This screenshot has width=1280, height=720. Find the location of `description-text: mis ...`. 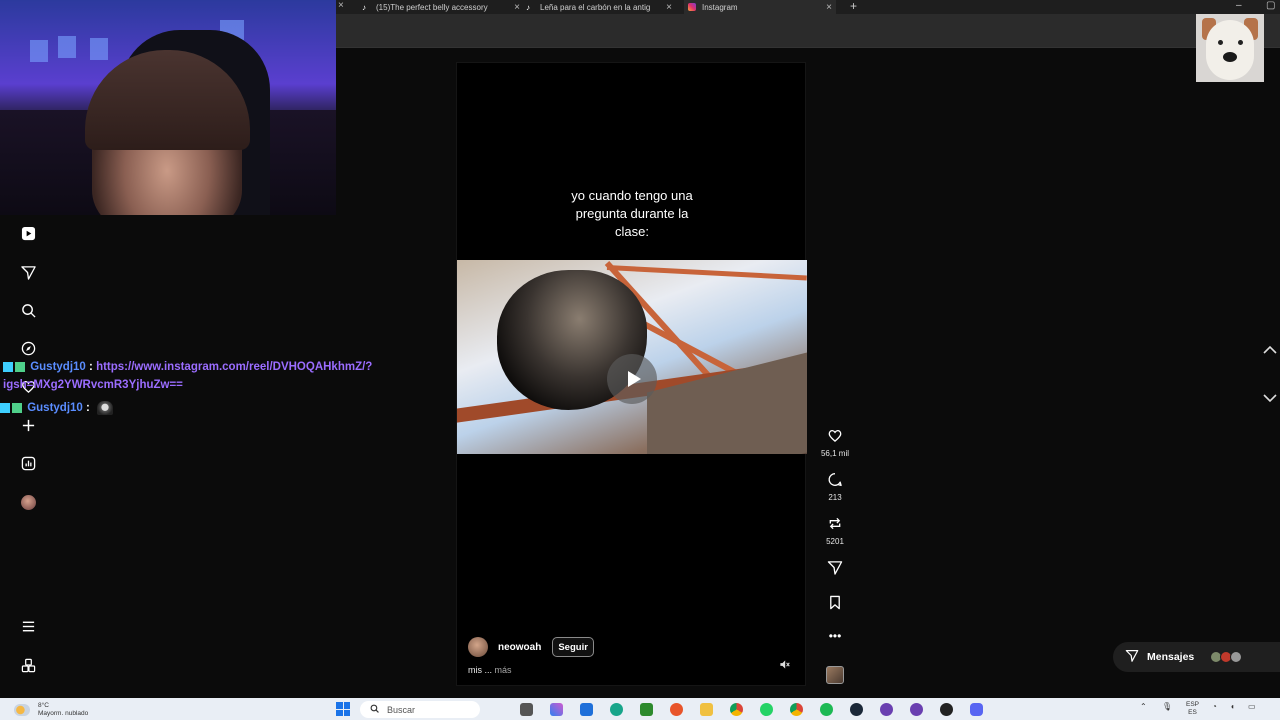

description-text: mis ... is located at coordinates (480, 670).